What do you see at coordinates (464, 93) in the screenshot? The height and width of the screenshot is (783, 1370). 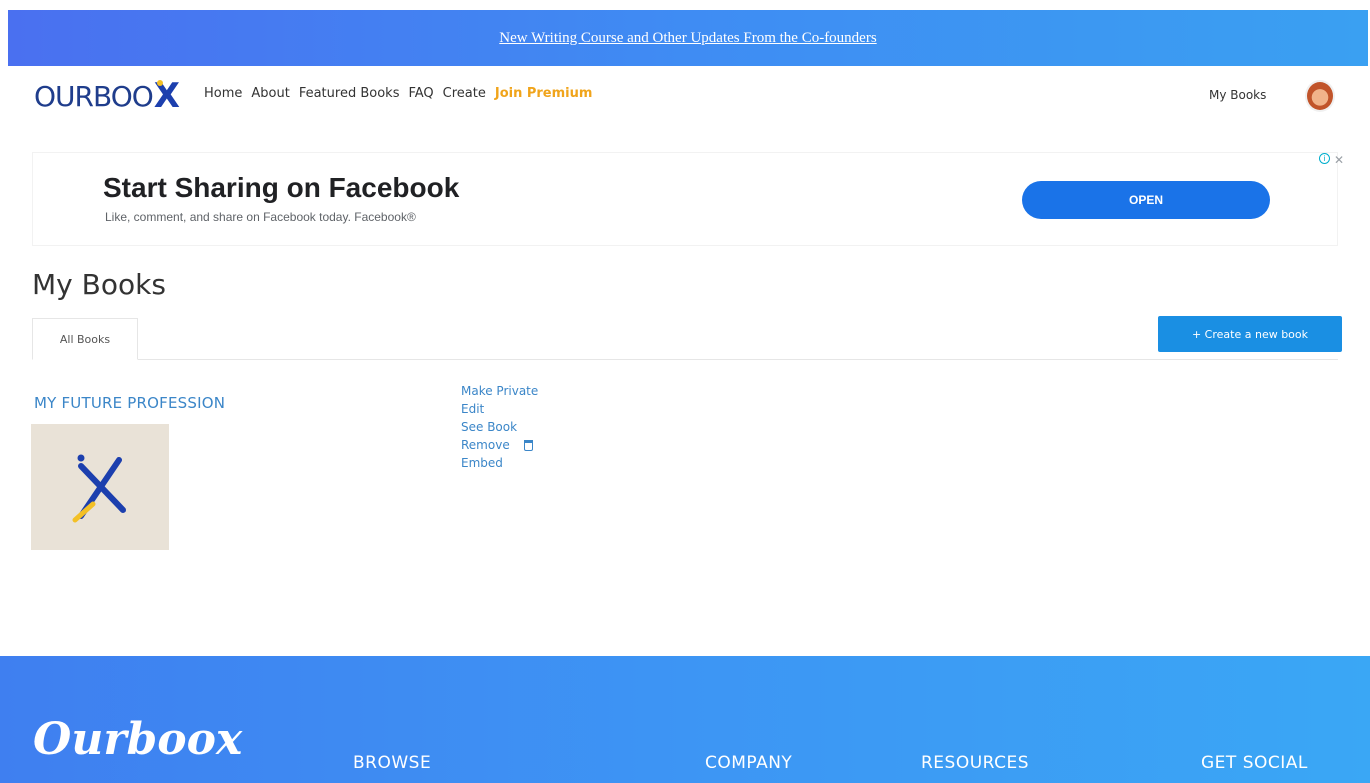 I see `nav-create: Create` at bounding box center [464, 93].